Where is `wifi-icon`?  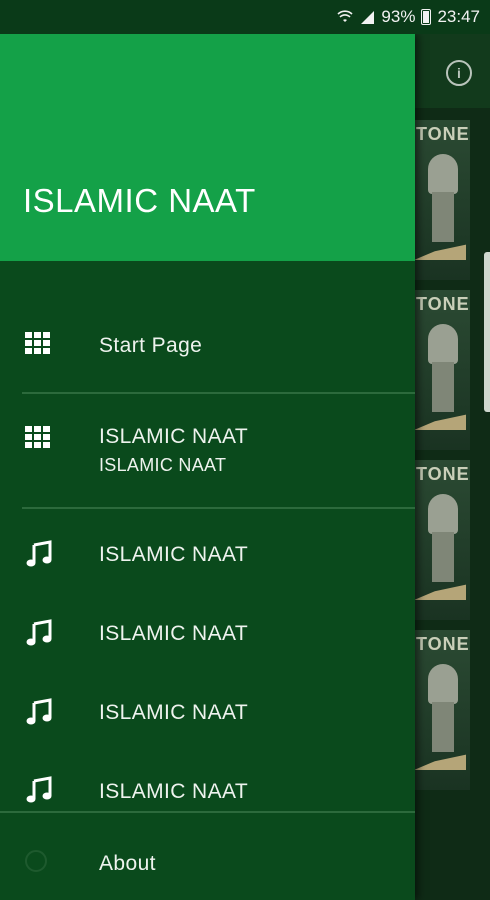 wifi-icon is located at coordinates (345, 16).